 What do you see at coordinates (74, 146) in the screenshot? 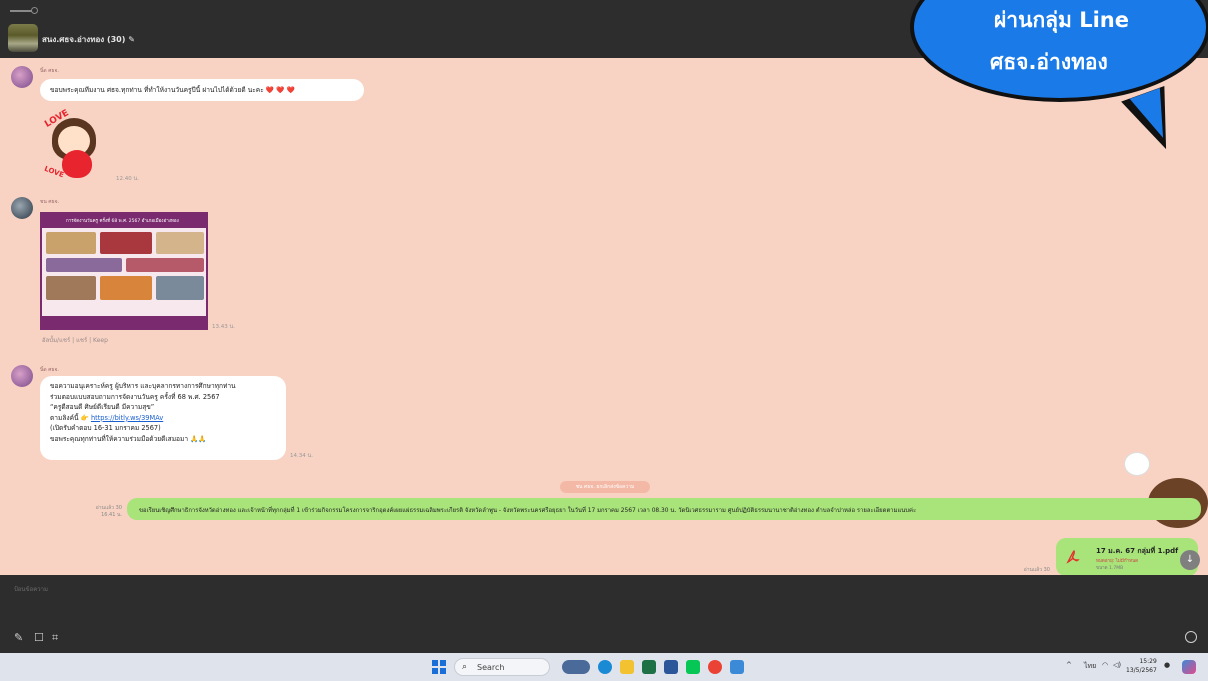
I see `love-sticker: LOVE LOVE` at bounding box center [74, 146].